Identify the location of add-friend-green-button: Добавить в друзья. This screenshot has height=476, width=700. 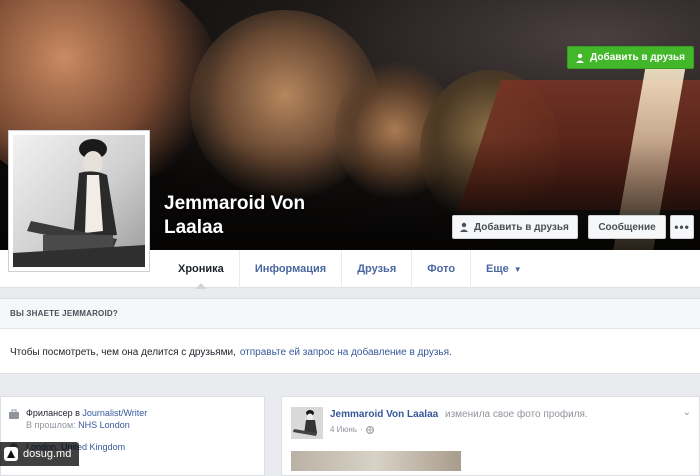
(630, 57).